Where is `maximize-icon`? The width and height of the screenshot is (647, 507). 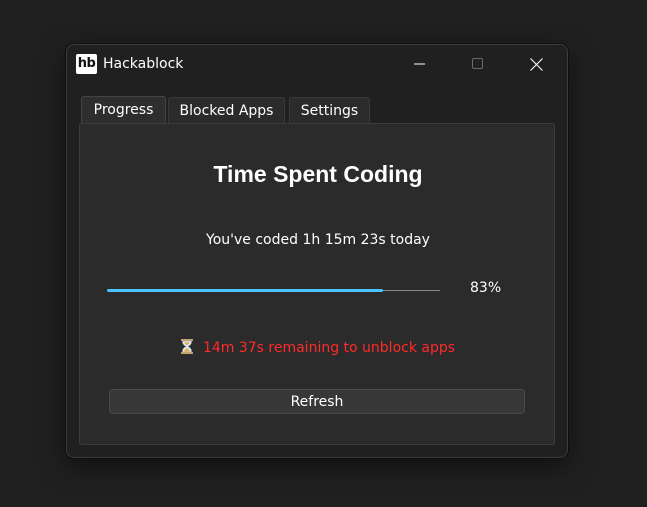 maximize-icon is located at coordinates (477, 63).